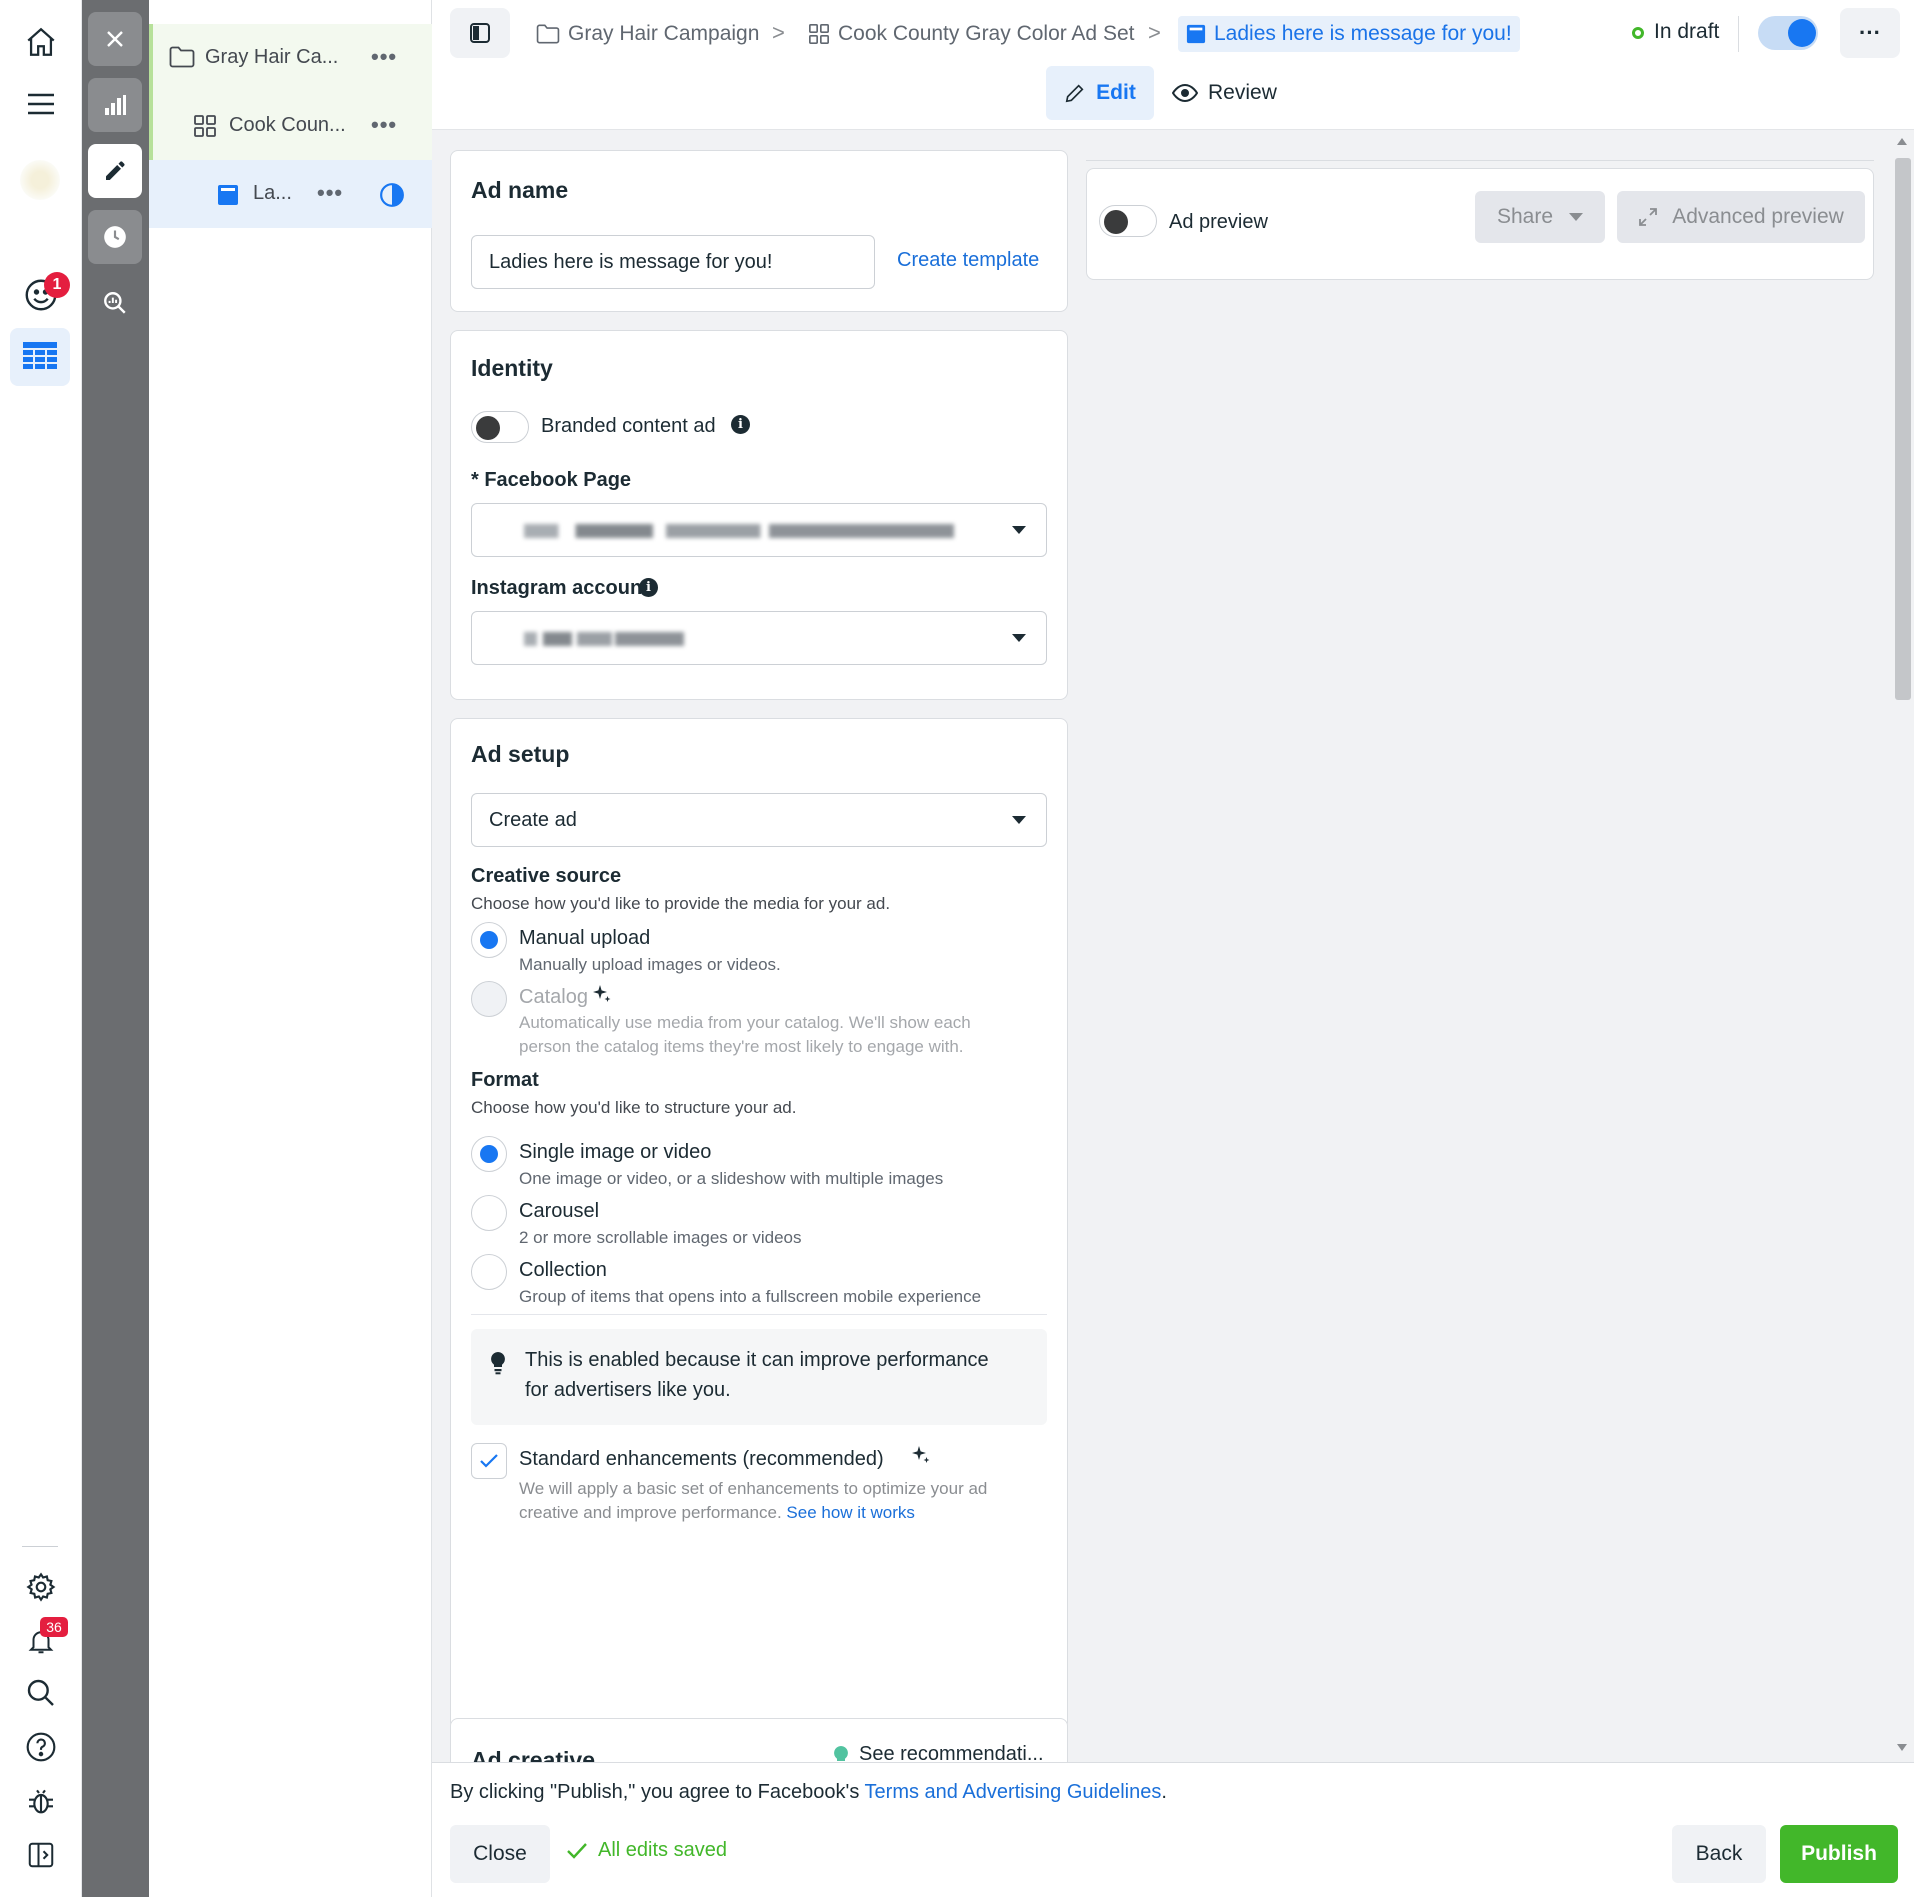 The height and width of the screenshot is (1897, 1914). I want to click on close-editor-button, so click(115, 39).